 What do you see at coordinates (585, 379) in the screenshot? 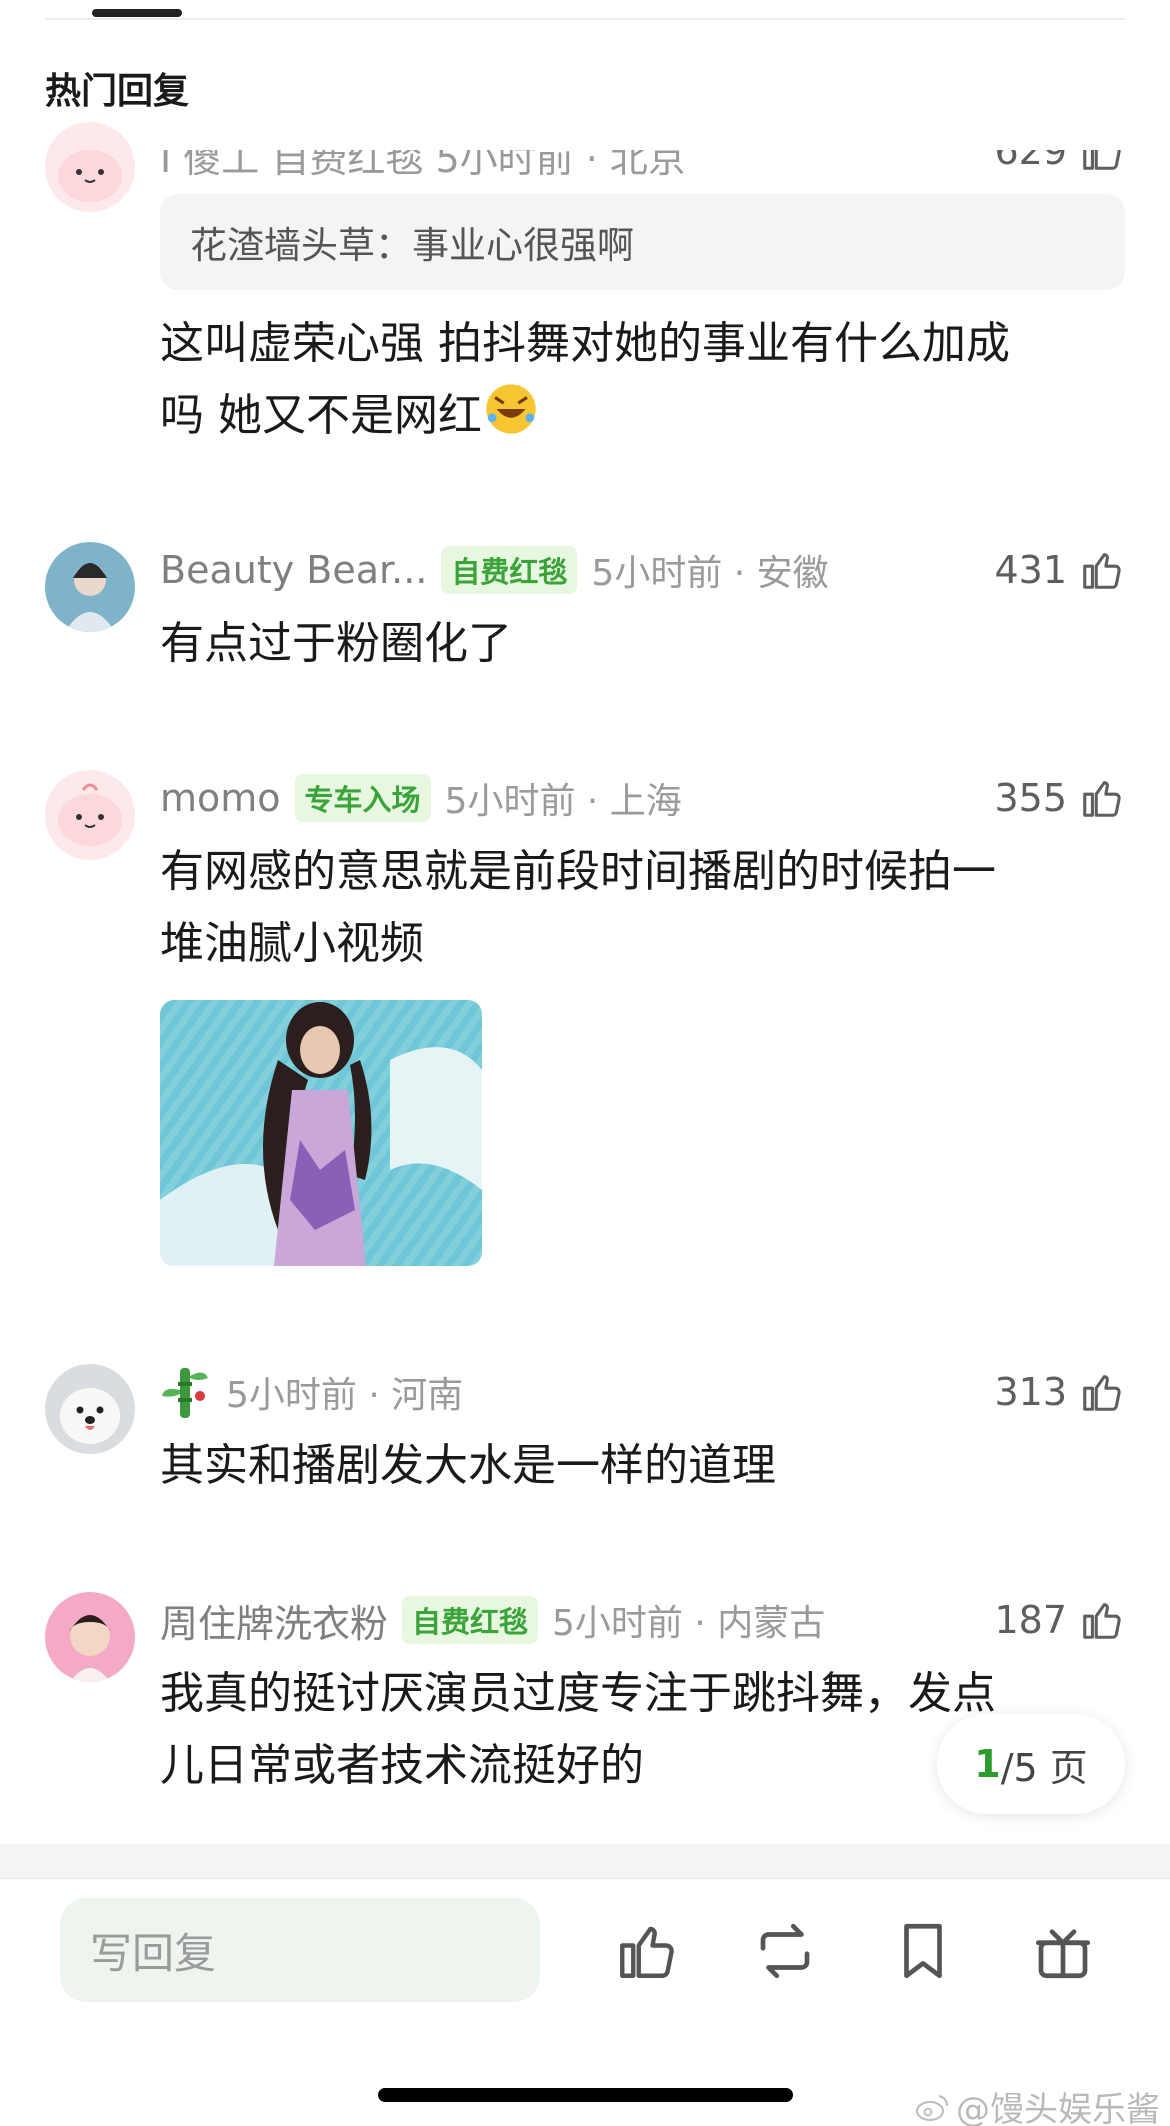
I see `comment-text: 这叫虚荣心强 拍抖舞对她的事业有什么加成 吗 她又不是网红` at bounding box center [585, 379].